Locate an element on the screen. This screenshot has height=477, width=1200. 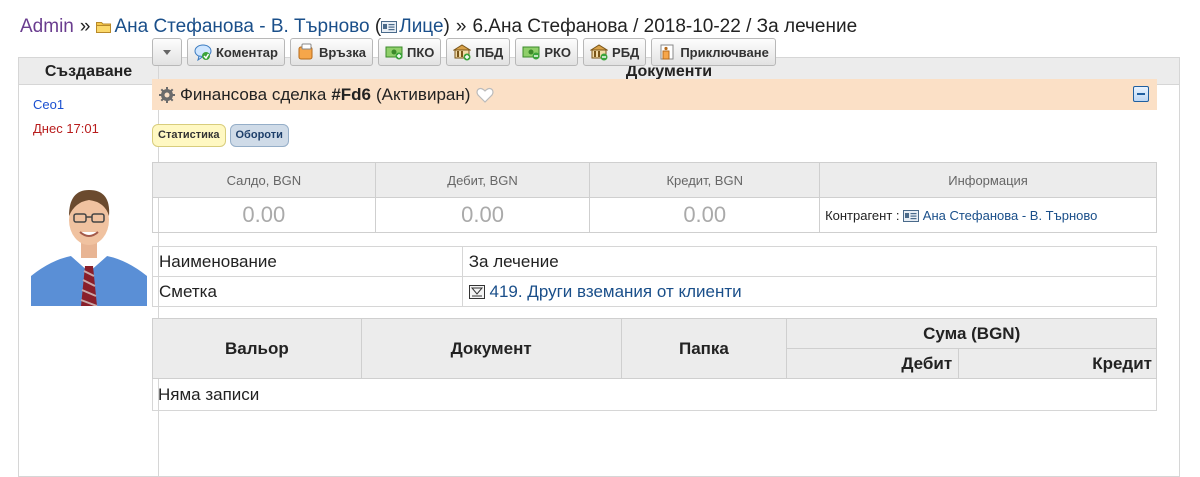
counterparty-label: Контрагент : is located at coordinates (862, 215).